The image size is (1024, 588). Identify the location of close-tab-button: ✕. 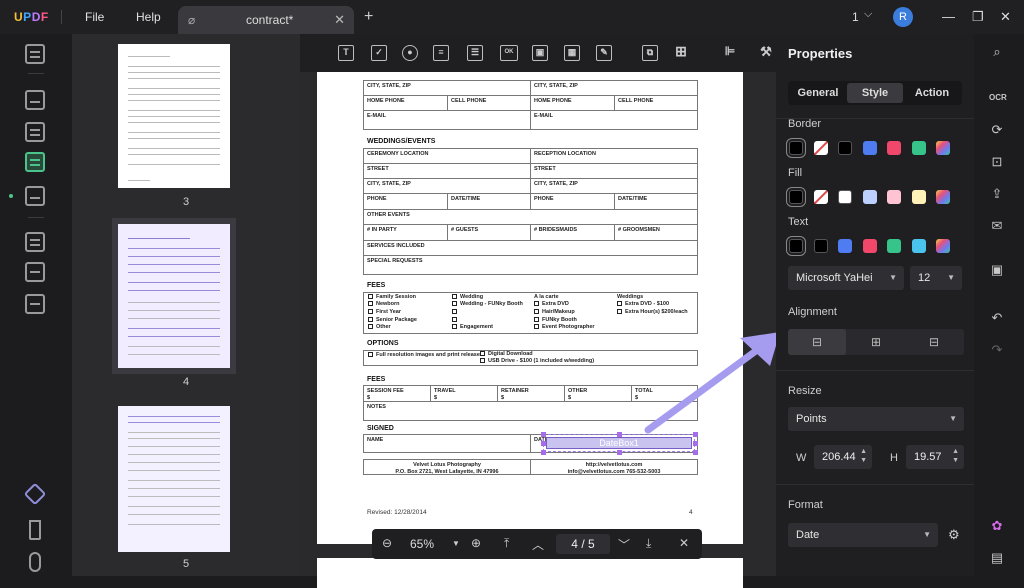
(339, 20).